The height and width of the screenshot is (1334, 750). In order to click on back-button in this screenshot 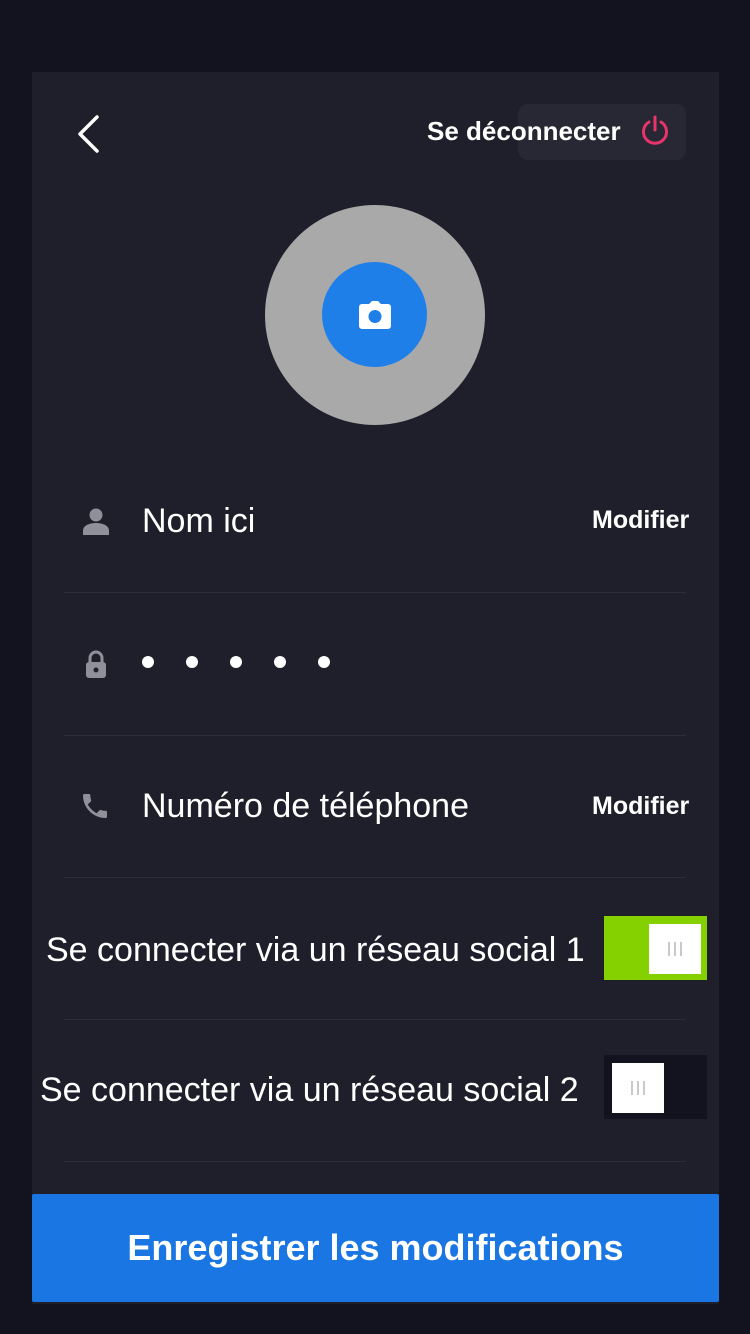, I will do `click(88, 134)`.